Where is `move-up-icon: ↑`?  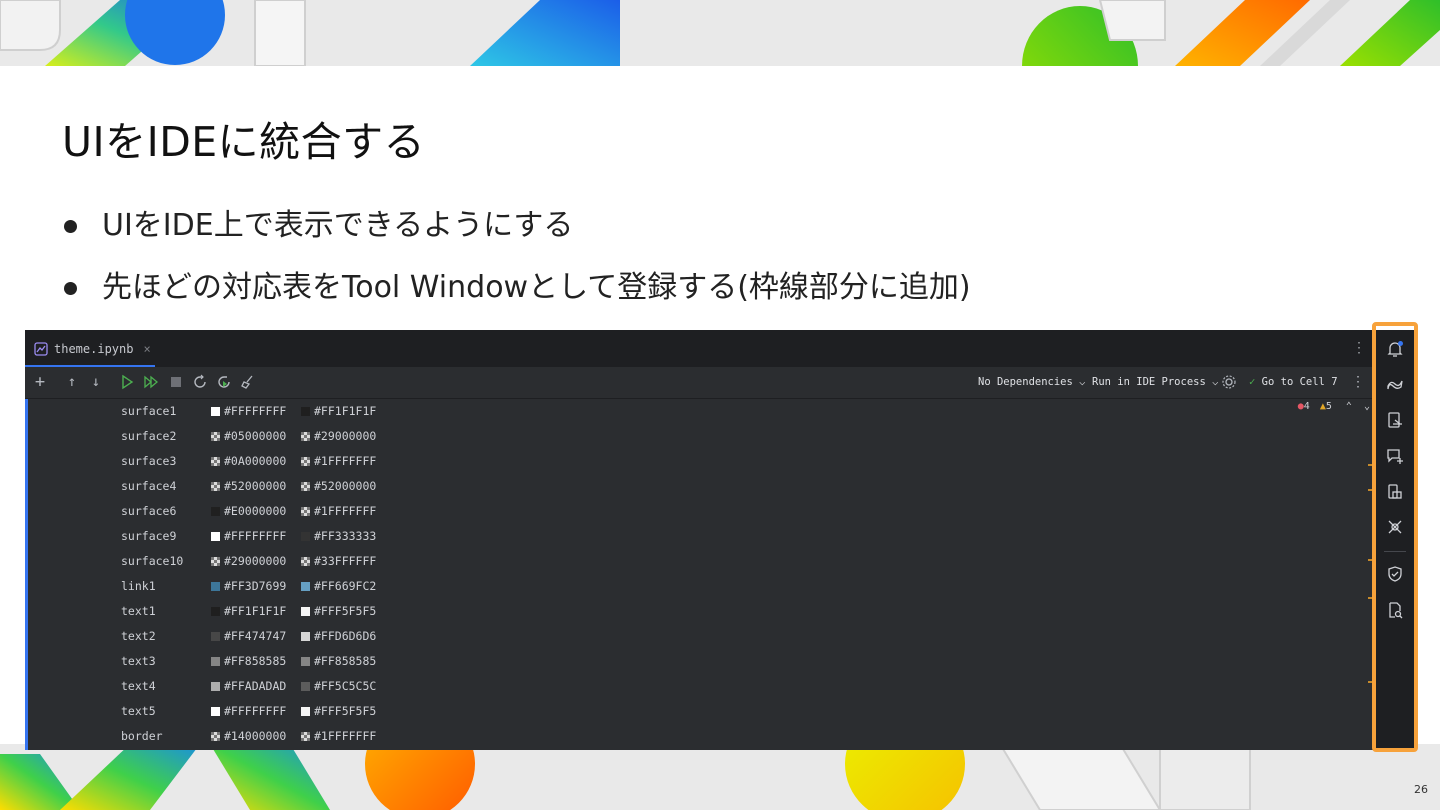
move-up-icon: ↑ is located at coordinates (72, 382).